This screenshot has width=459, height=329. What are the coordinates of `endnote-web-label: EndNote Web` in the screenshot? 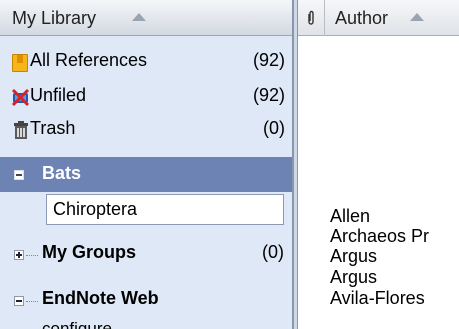 It's located at (100, 298).